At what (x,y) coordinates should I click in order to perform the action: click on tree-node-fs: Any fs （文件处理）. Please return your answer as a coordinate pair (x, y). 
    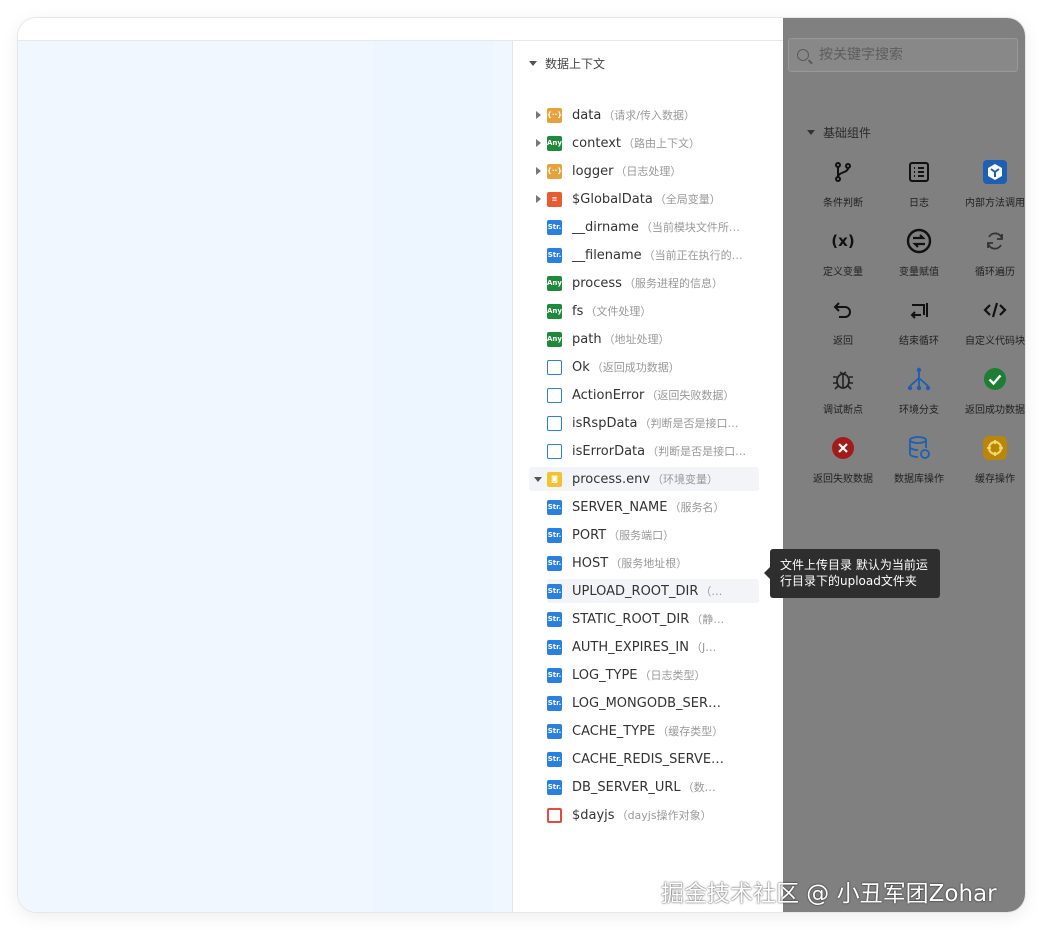
    Looking at the image, I should click on (644, 311).